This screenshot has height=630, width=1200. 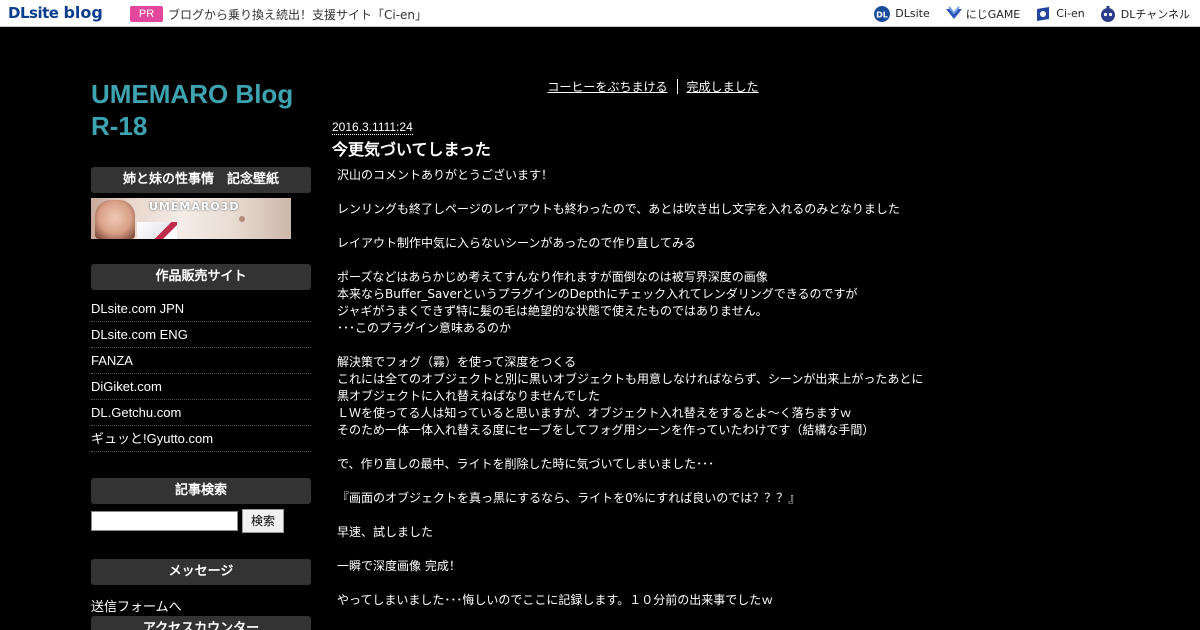 What do you see at coordinates (201, 413) in the screenshot?
I see `site-link-getchu: DL.Getchu.com` at bounding box center [201, 413].